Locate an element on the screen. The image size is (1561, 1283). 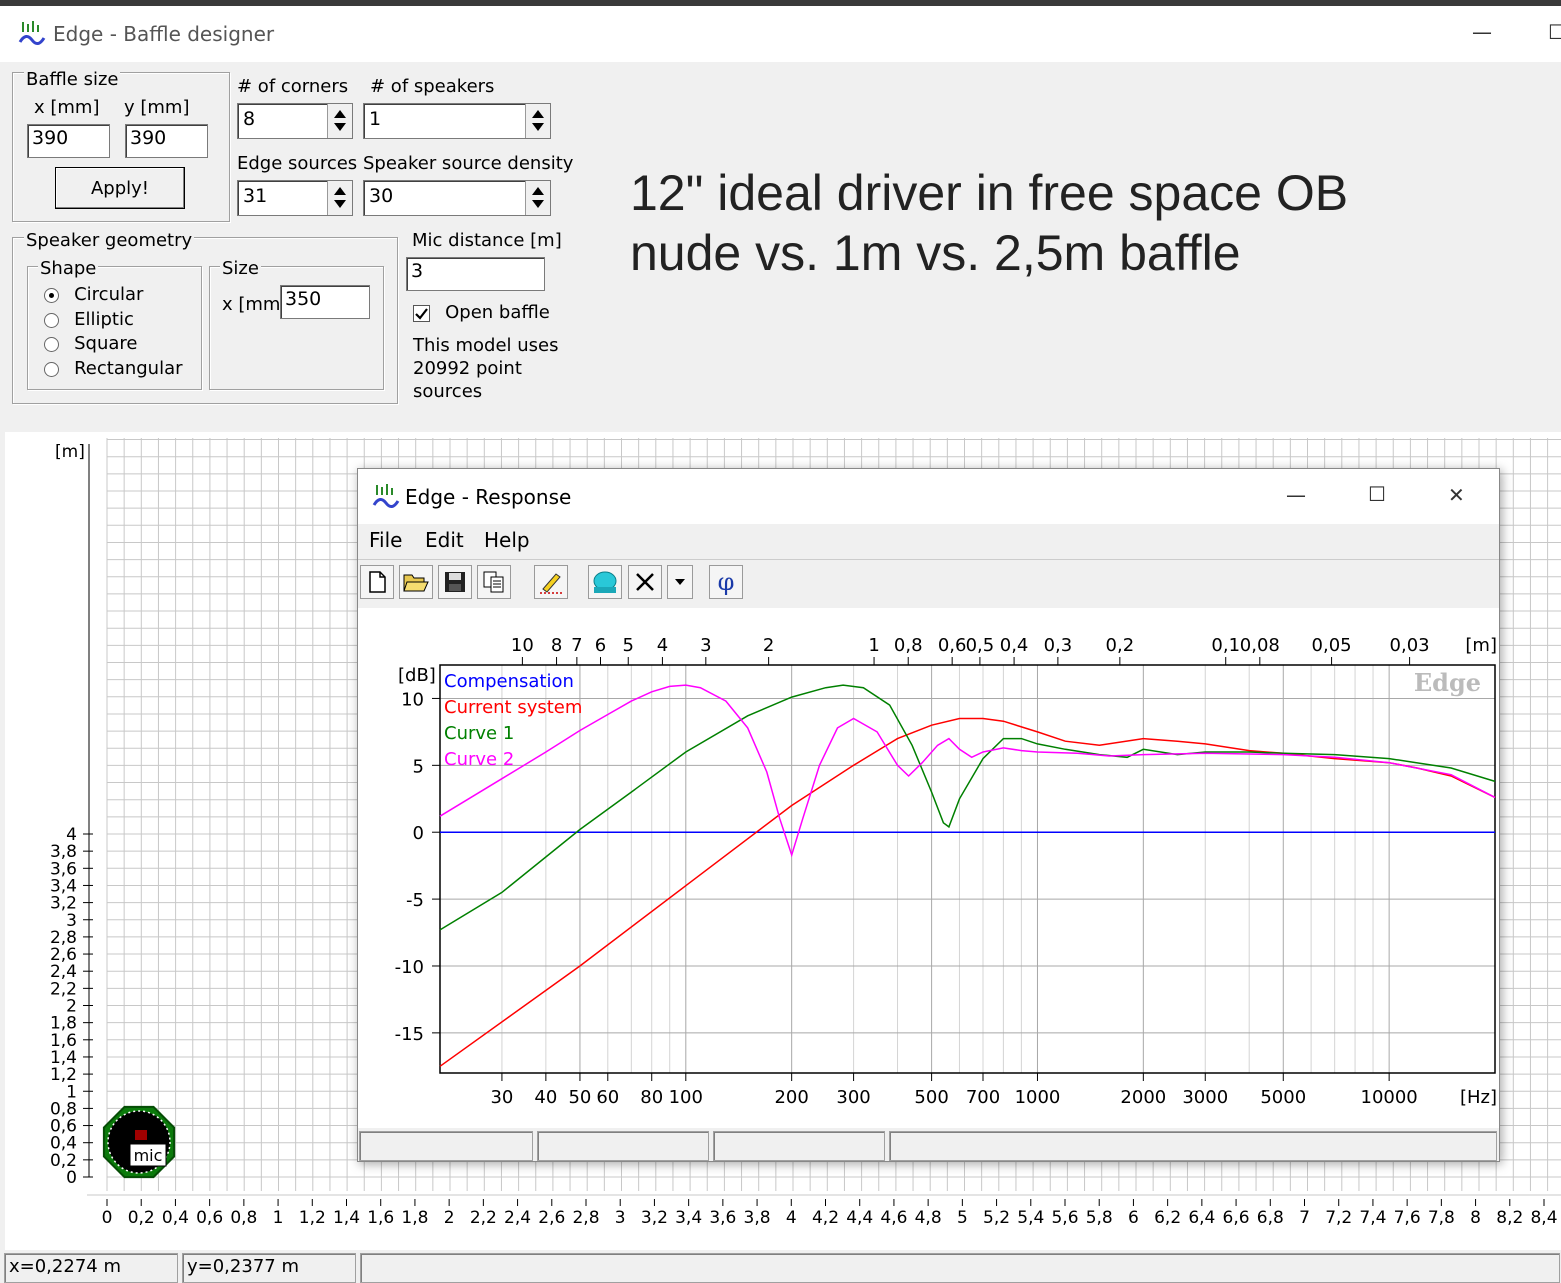
layout-x-tick-label: 5,6 is located at coordinates (1064, 1218).